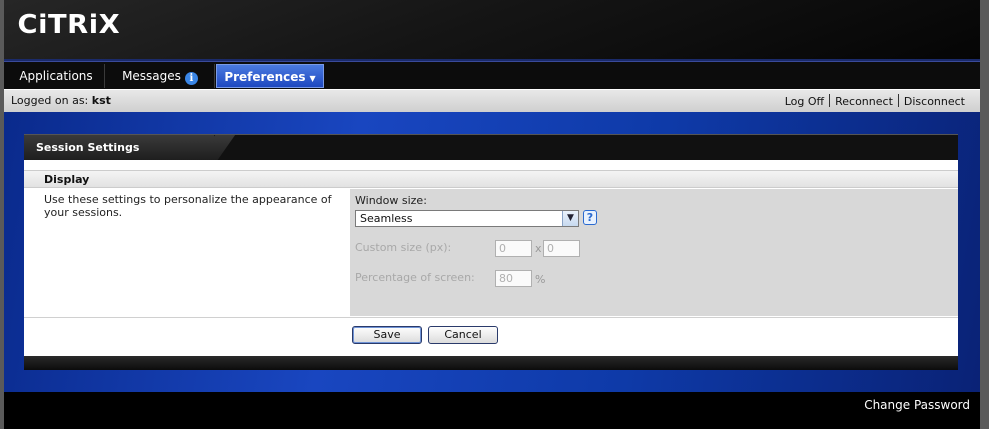 The image size is (989, 429). Describe the element at coordinates (492, 75) in the screenshot. I see `nav-bar: Applications Messages i Preferences ▼` at that location.